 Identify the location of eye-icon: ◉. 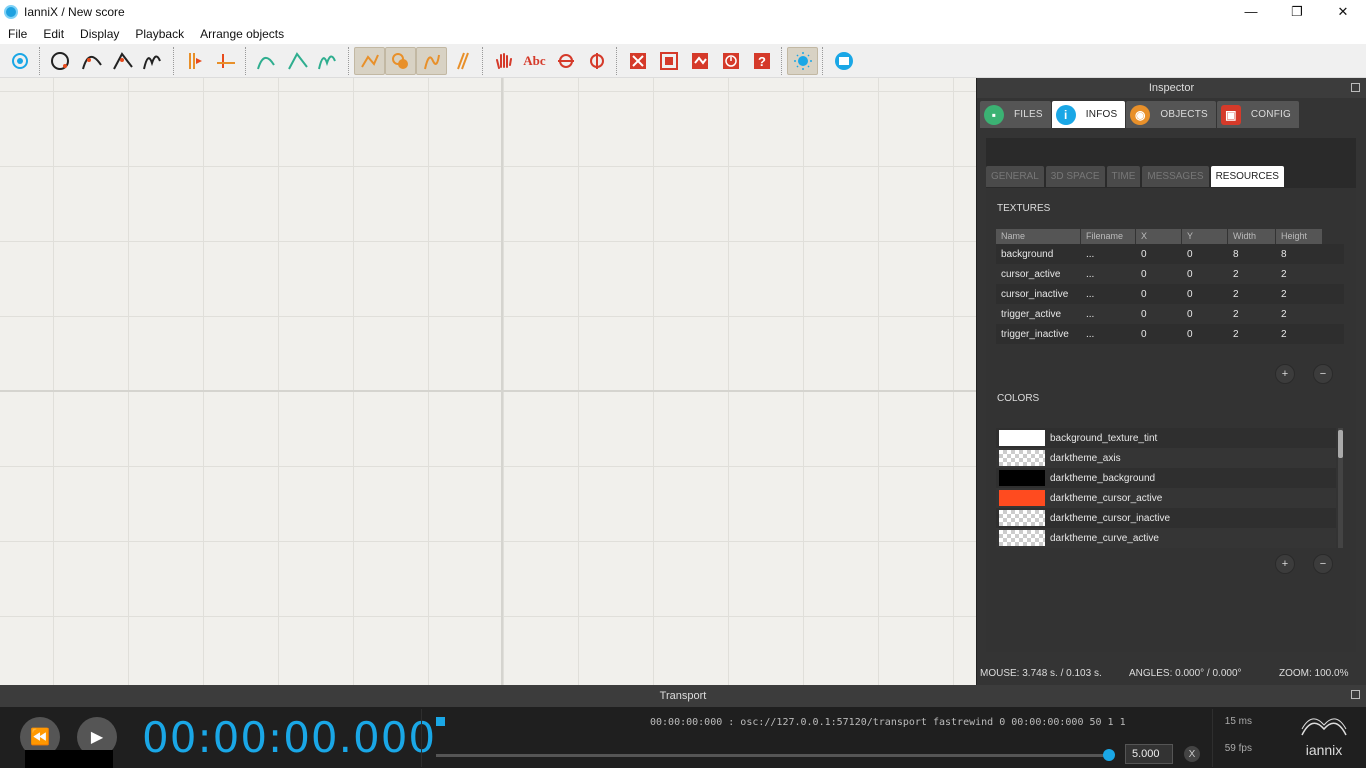
(1140, 114).